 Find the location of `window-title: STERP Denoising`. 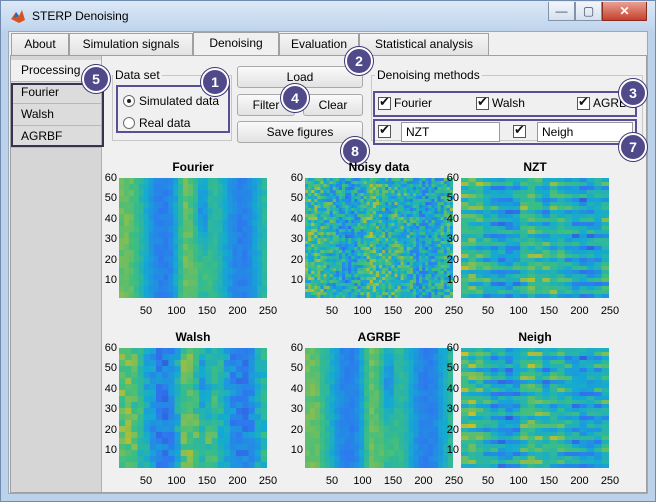

window-title: STERP Denoising is located at coordinates (80, 16).